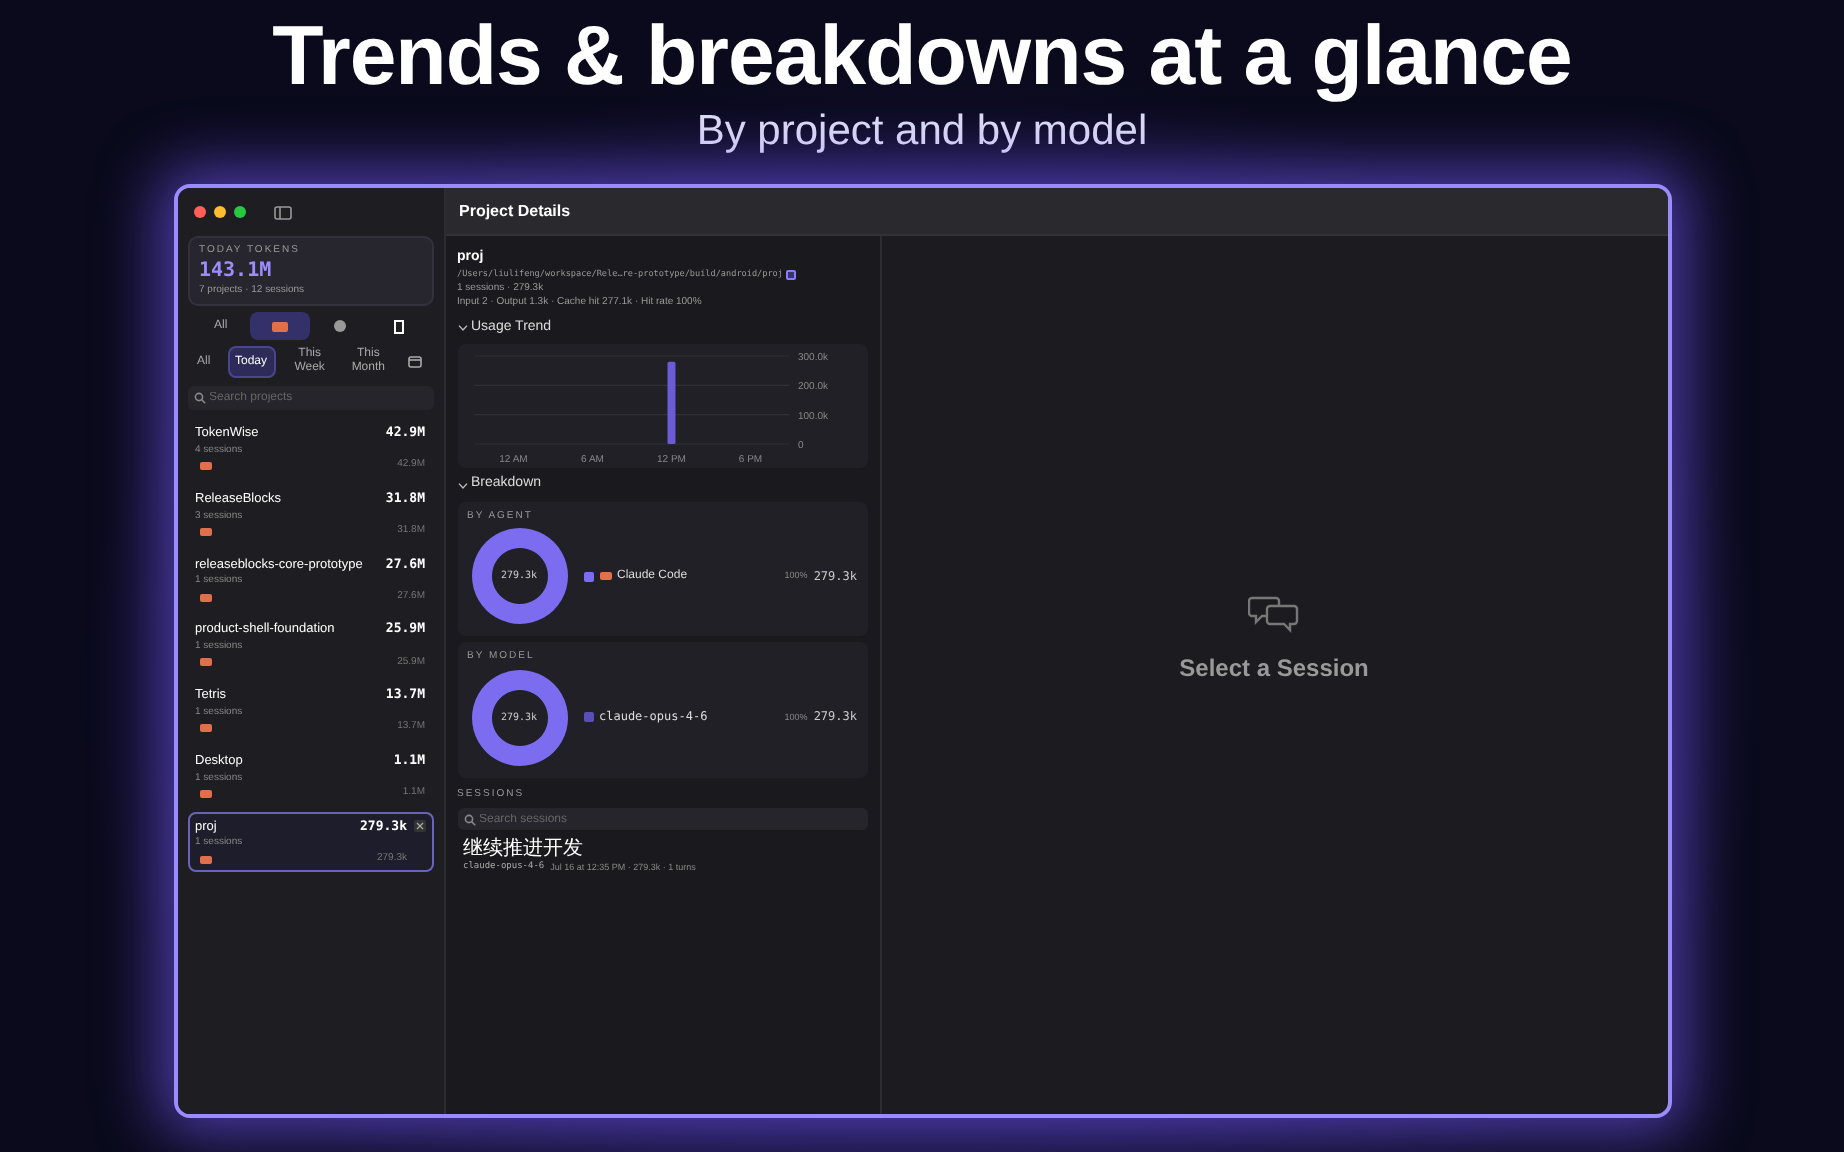  I want to click on close-icon, so click(419, 826).